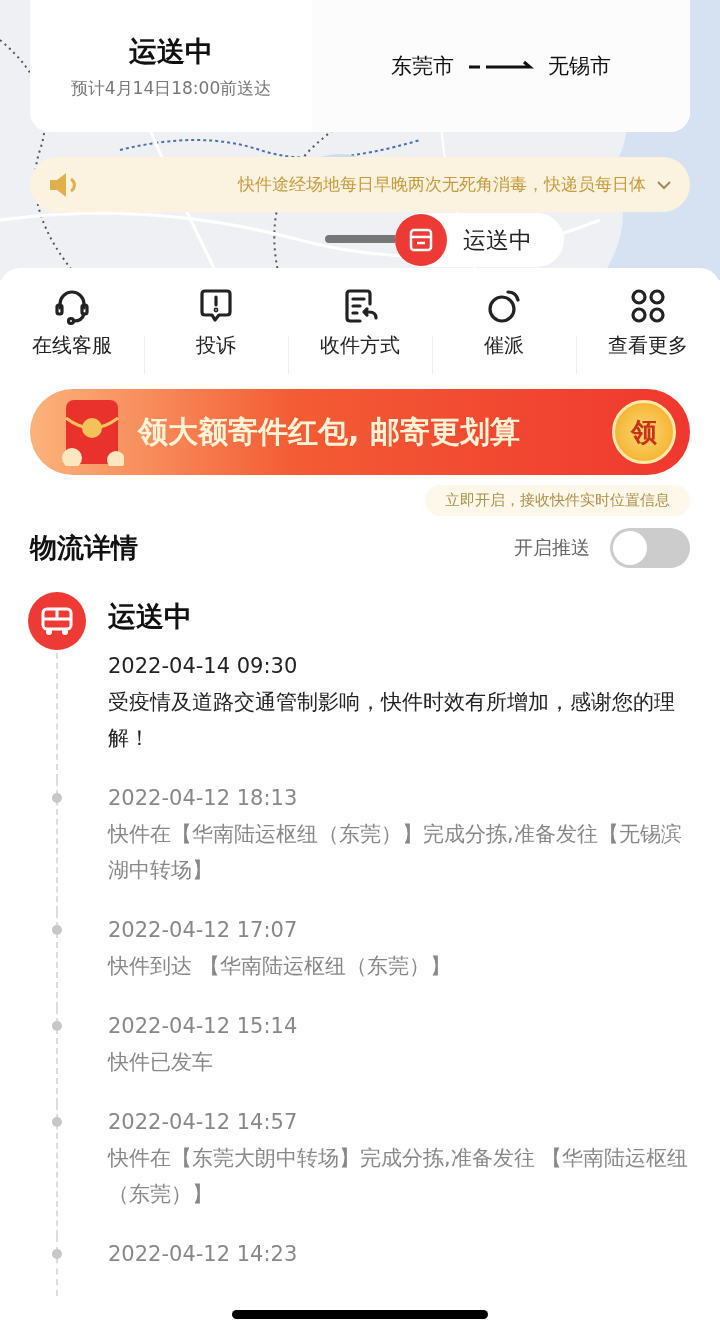 The width and height of the screenshot is (720, 1333). What do you see at coordinates (203, 1122) in the screenshot?
I see `timeline-time: 2022-04-12 14:57` at bounding box center [203, 1122].